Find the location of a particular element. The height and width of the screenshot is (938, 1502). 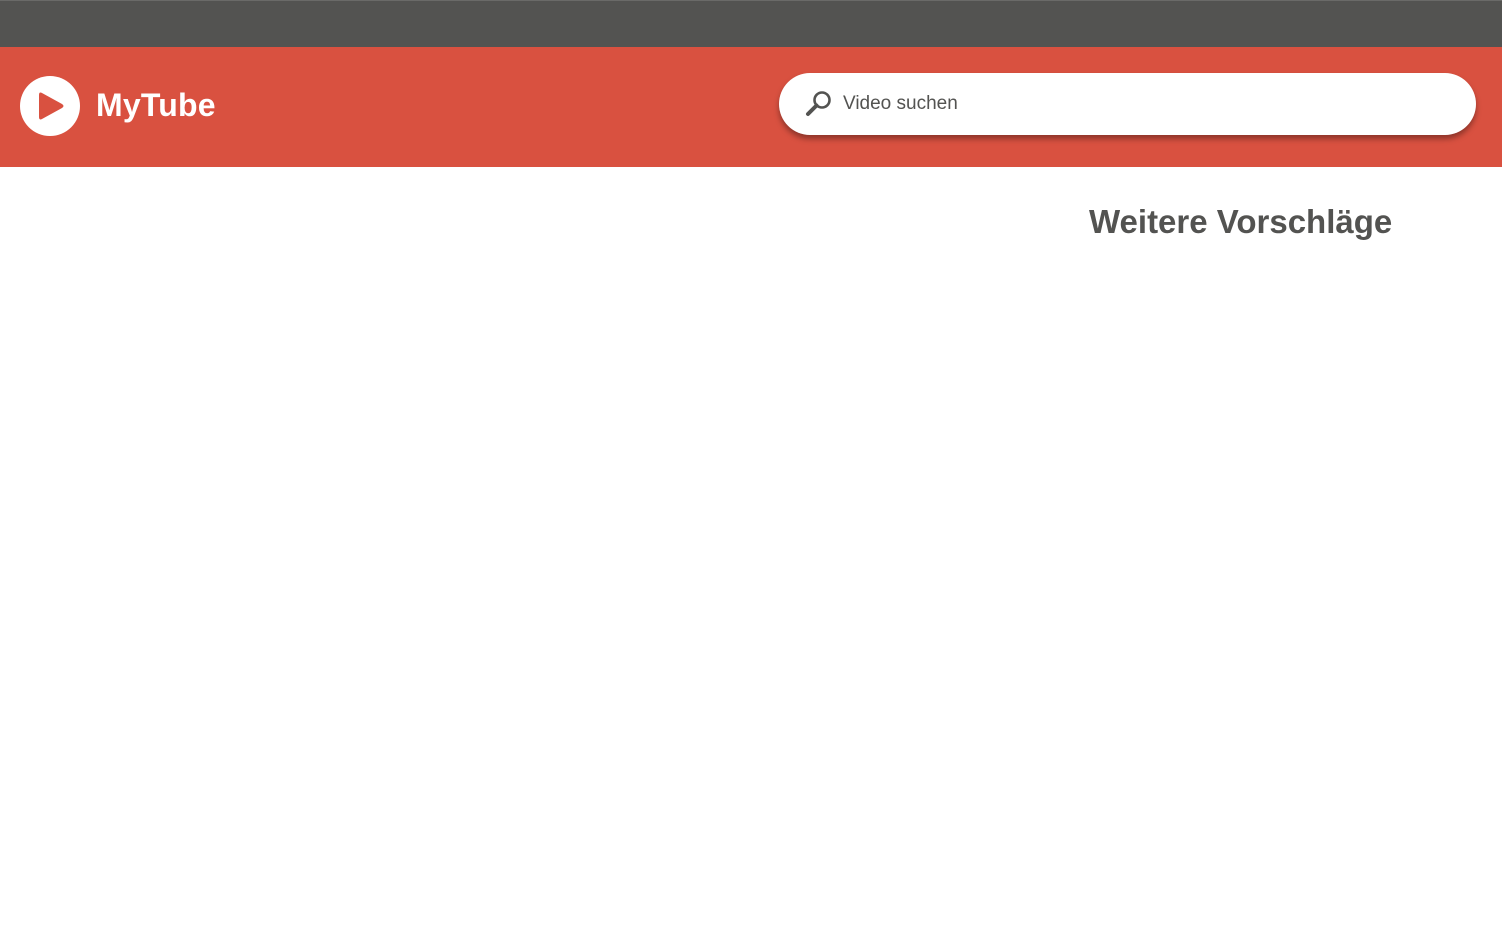

header: MyTube is located at coordinates (751, 107).